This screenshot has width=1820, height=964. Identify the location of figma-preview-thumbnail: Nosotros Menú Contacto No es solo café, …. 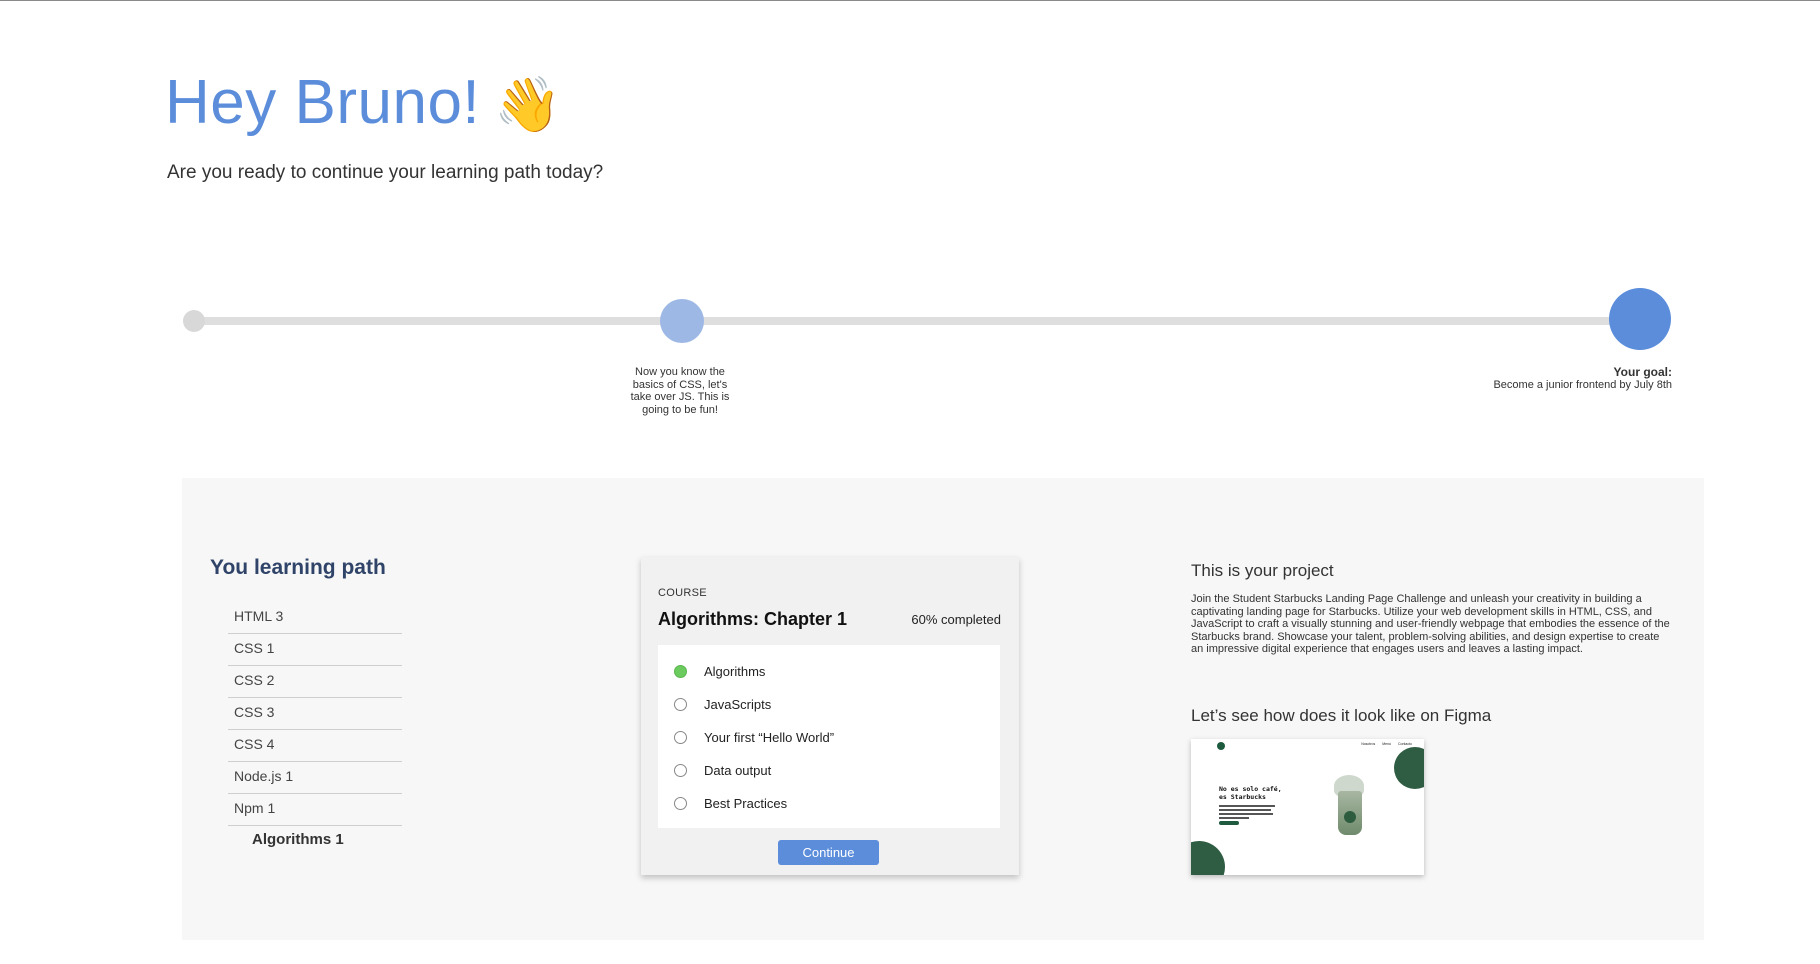
(1307, 807).